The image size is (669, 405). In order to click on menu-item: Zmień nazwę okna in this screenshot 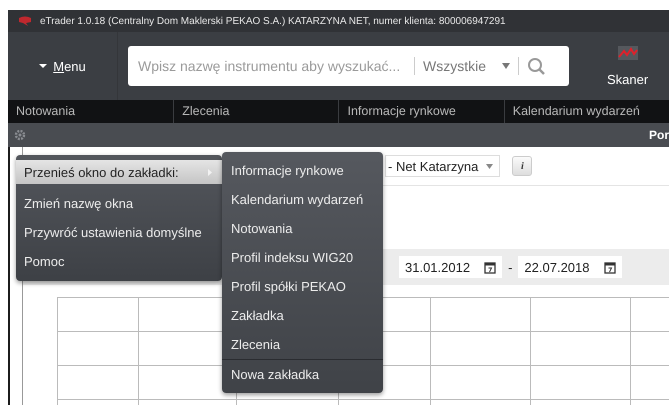, I will do `click(119, 203)`.